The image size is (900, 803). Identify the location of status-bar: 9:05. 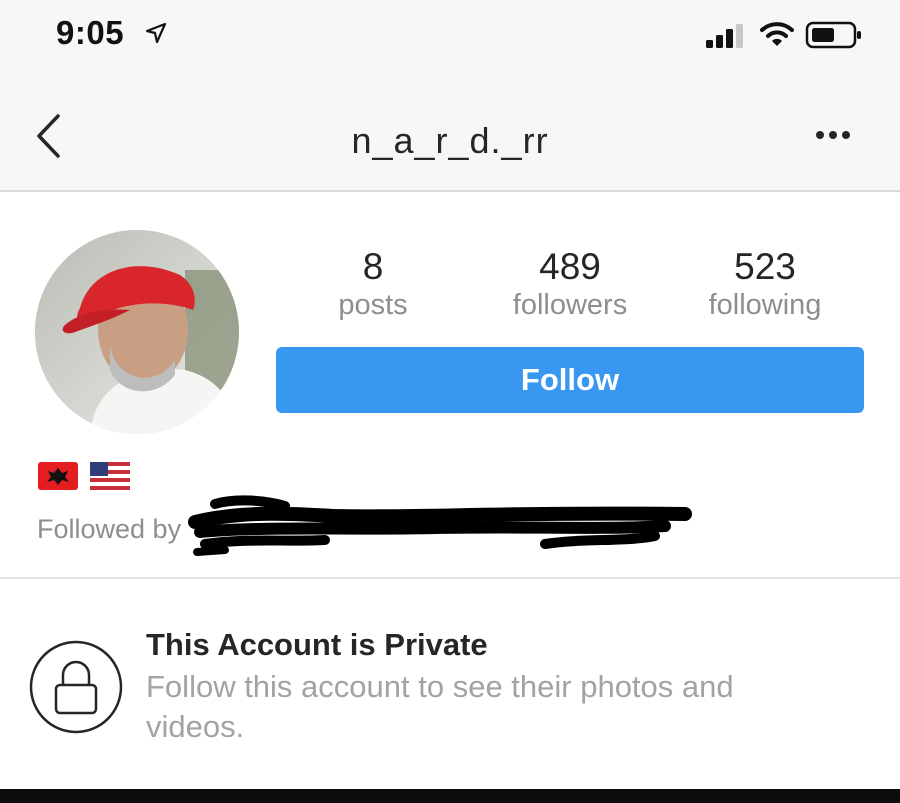
(450, 37).